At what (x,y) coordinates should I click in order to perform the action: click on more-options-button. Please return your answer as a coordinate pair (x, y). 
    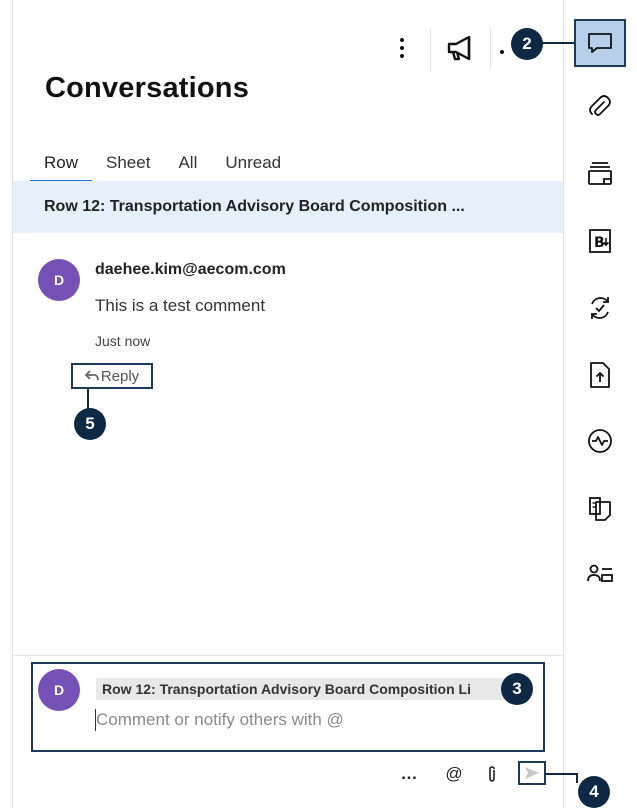
    Looking at the image, I should click on (402, 48).